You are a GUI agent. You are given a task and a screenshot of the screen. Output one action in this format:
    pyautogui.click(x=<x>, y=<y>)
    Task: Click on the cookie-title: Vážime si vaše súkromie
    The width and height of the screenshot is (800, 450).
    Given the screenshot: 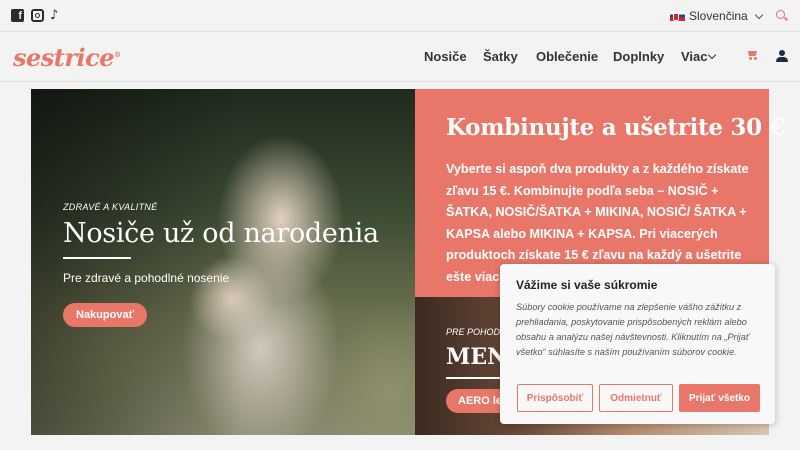 What is the action you would take?
    pyautogui.click(x=587, y=285)
    